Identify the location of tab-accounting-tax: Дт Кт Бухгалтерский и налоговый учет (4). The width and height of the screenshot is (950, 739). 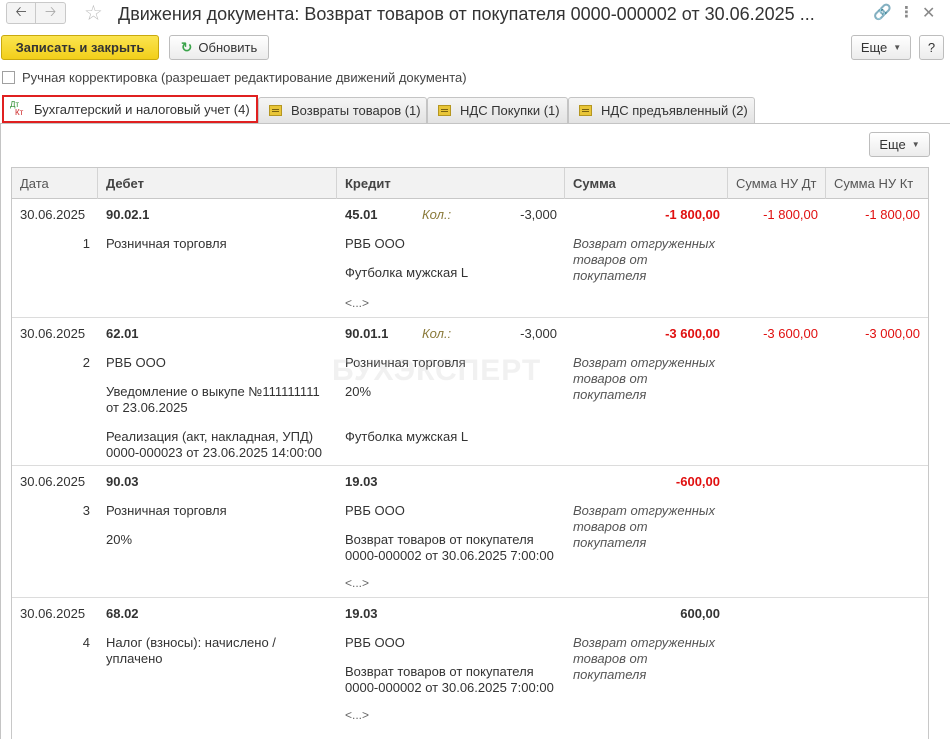
(130, 109).